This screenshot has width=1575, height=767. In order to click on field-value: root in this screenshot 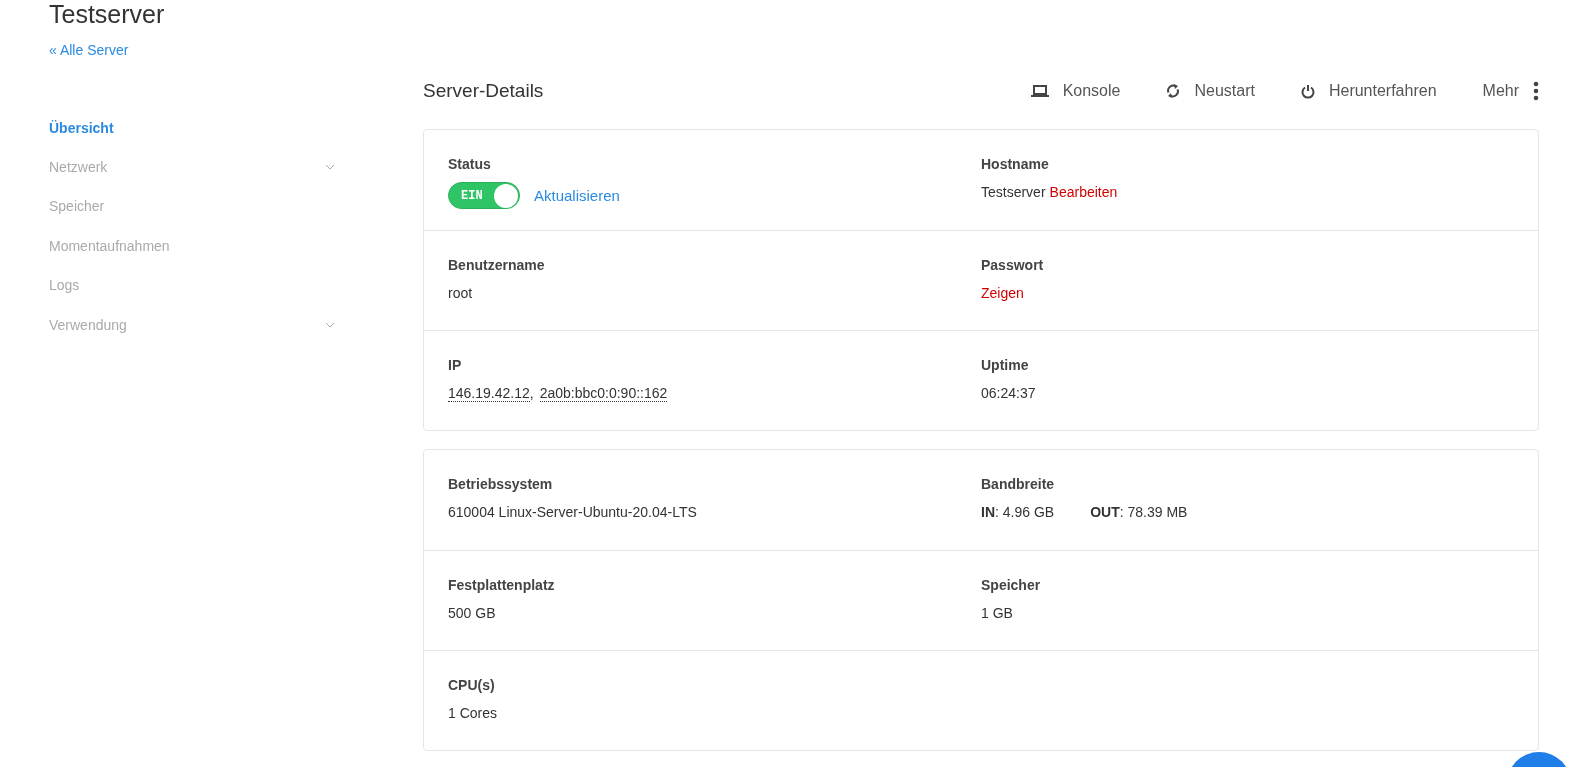, I will do `click(460, 293)`.